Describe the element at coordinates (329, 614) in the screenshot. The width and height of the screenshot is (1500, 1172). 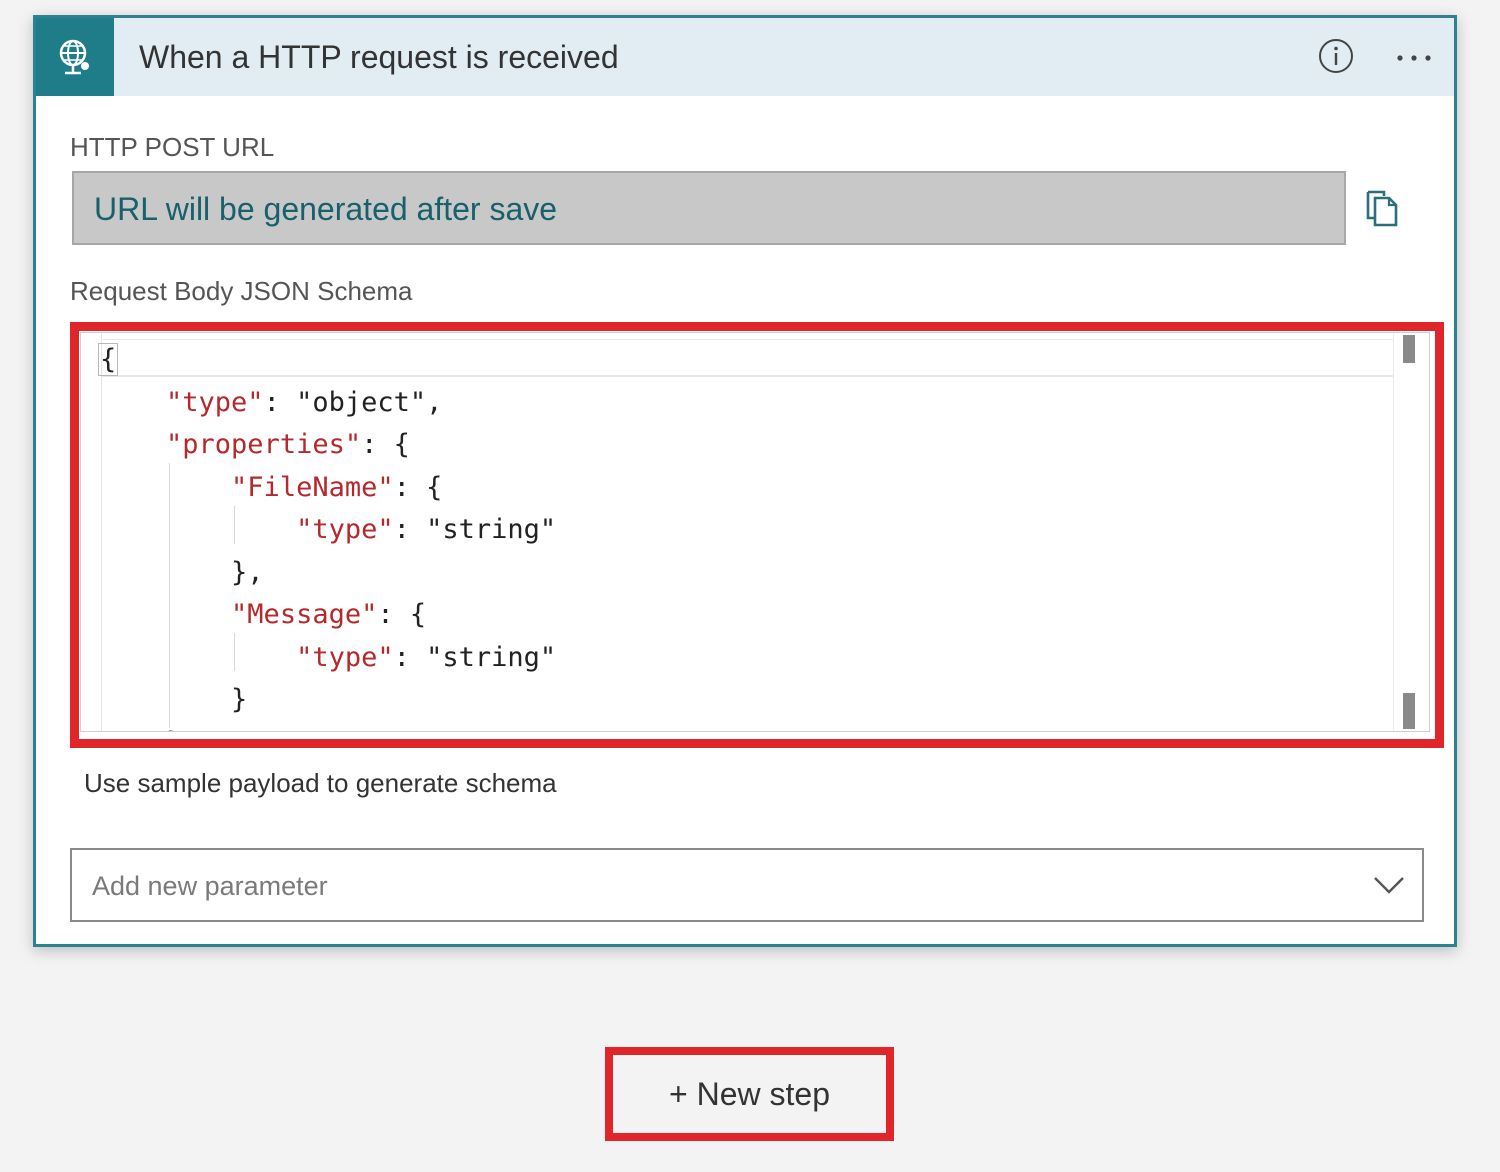
I see `code-line: "Message": {` at that location.